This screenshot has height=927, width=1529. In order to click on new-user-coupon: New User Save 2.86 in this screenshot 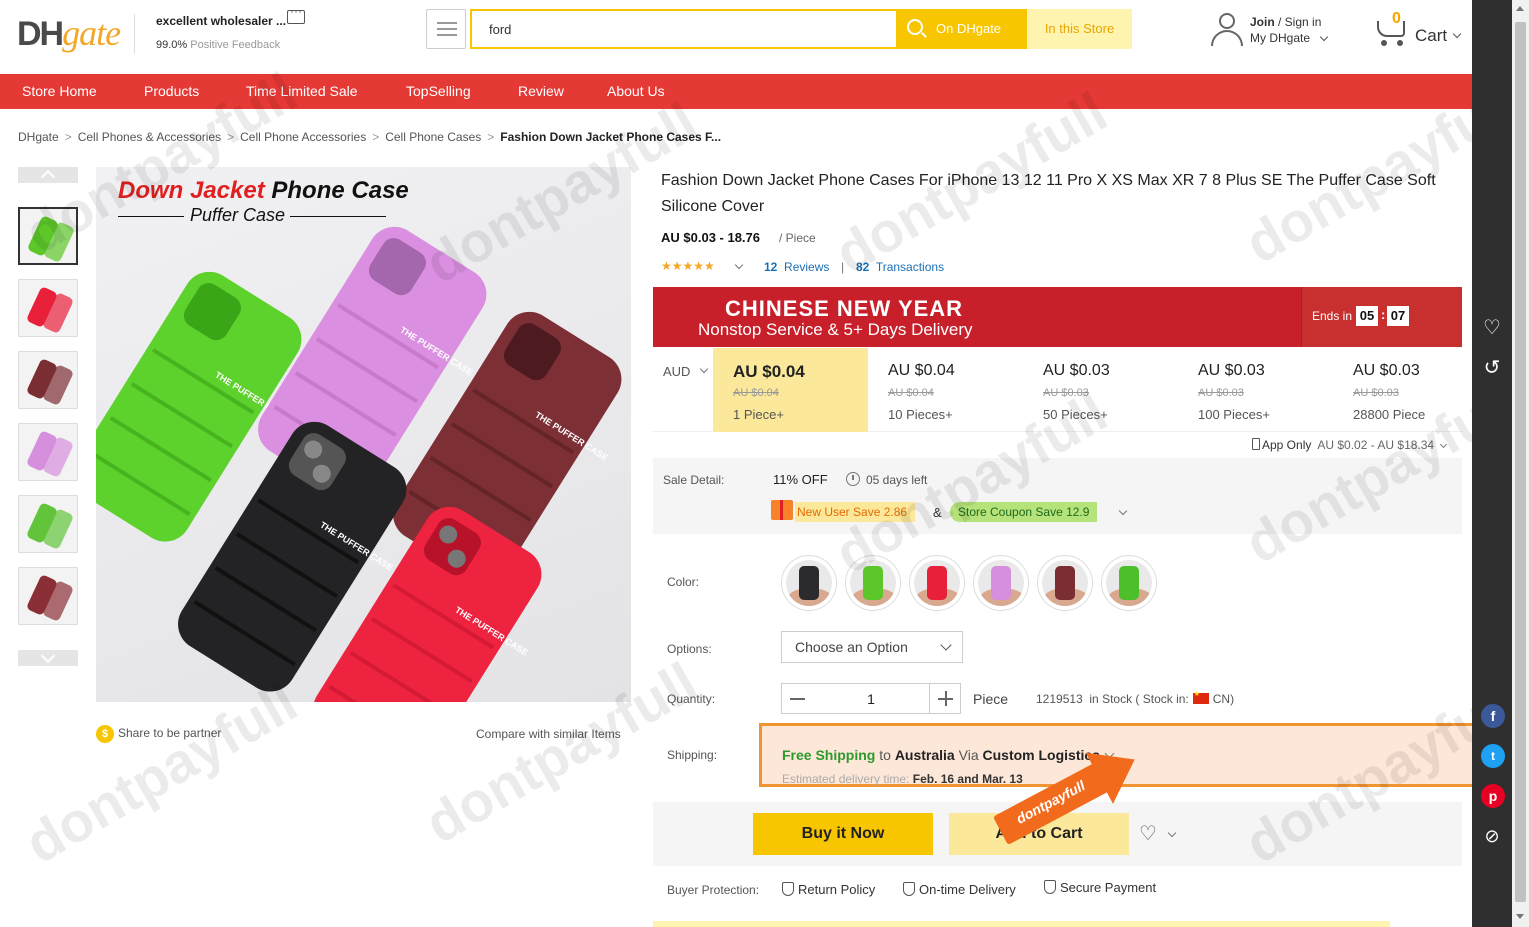, I will do `click(855, 512)`.